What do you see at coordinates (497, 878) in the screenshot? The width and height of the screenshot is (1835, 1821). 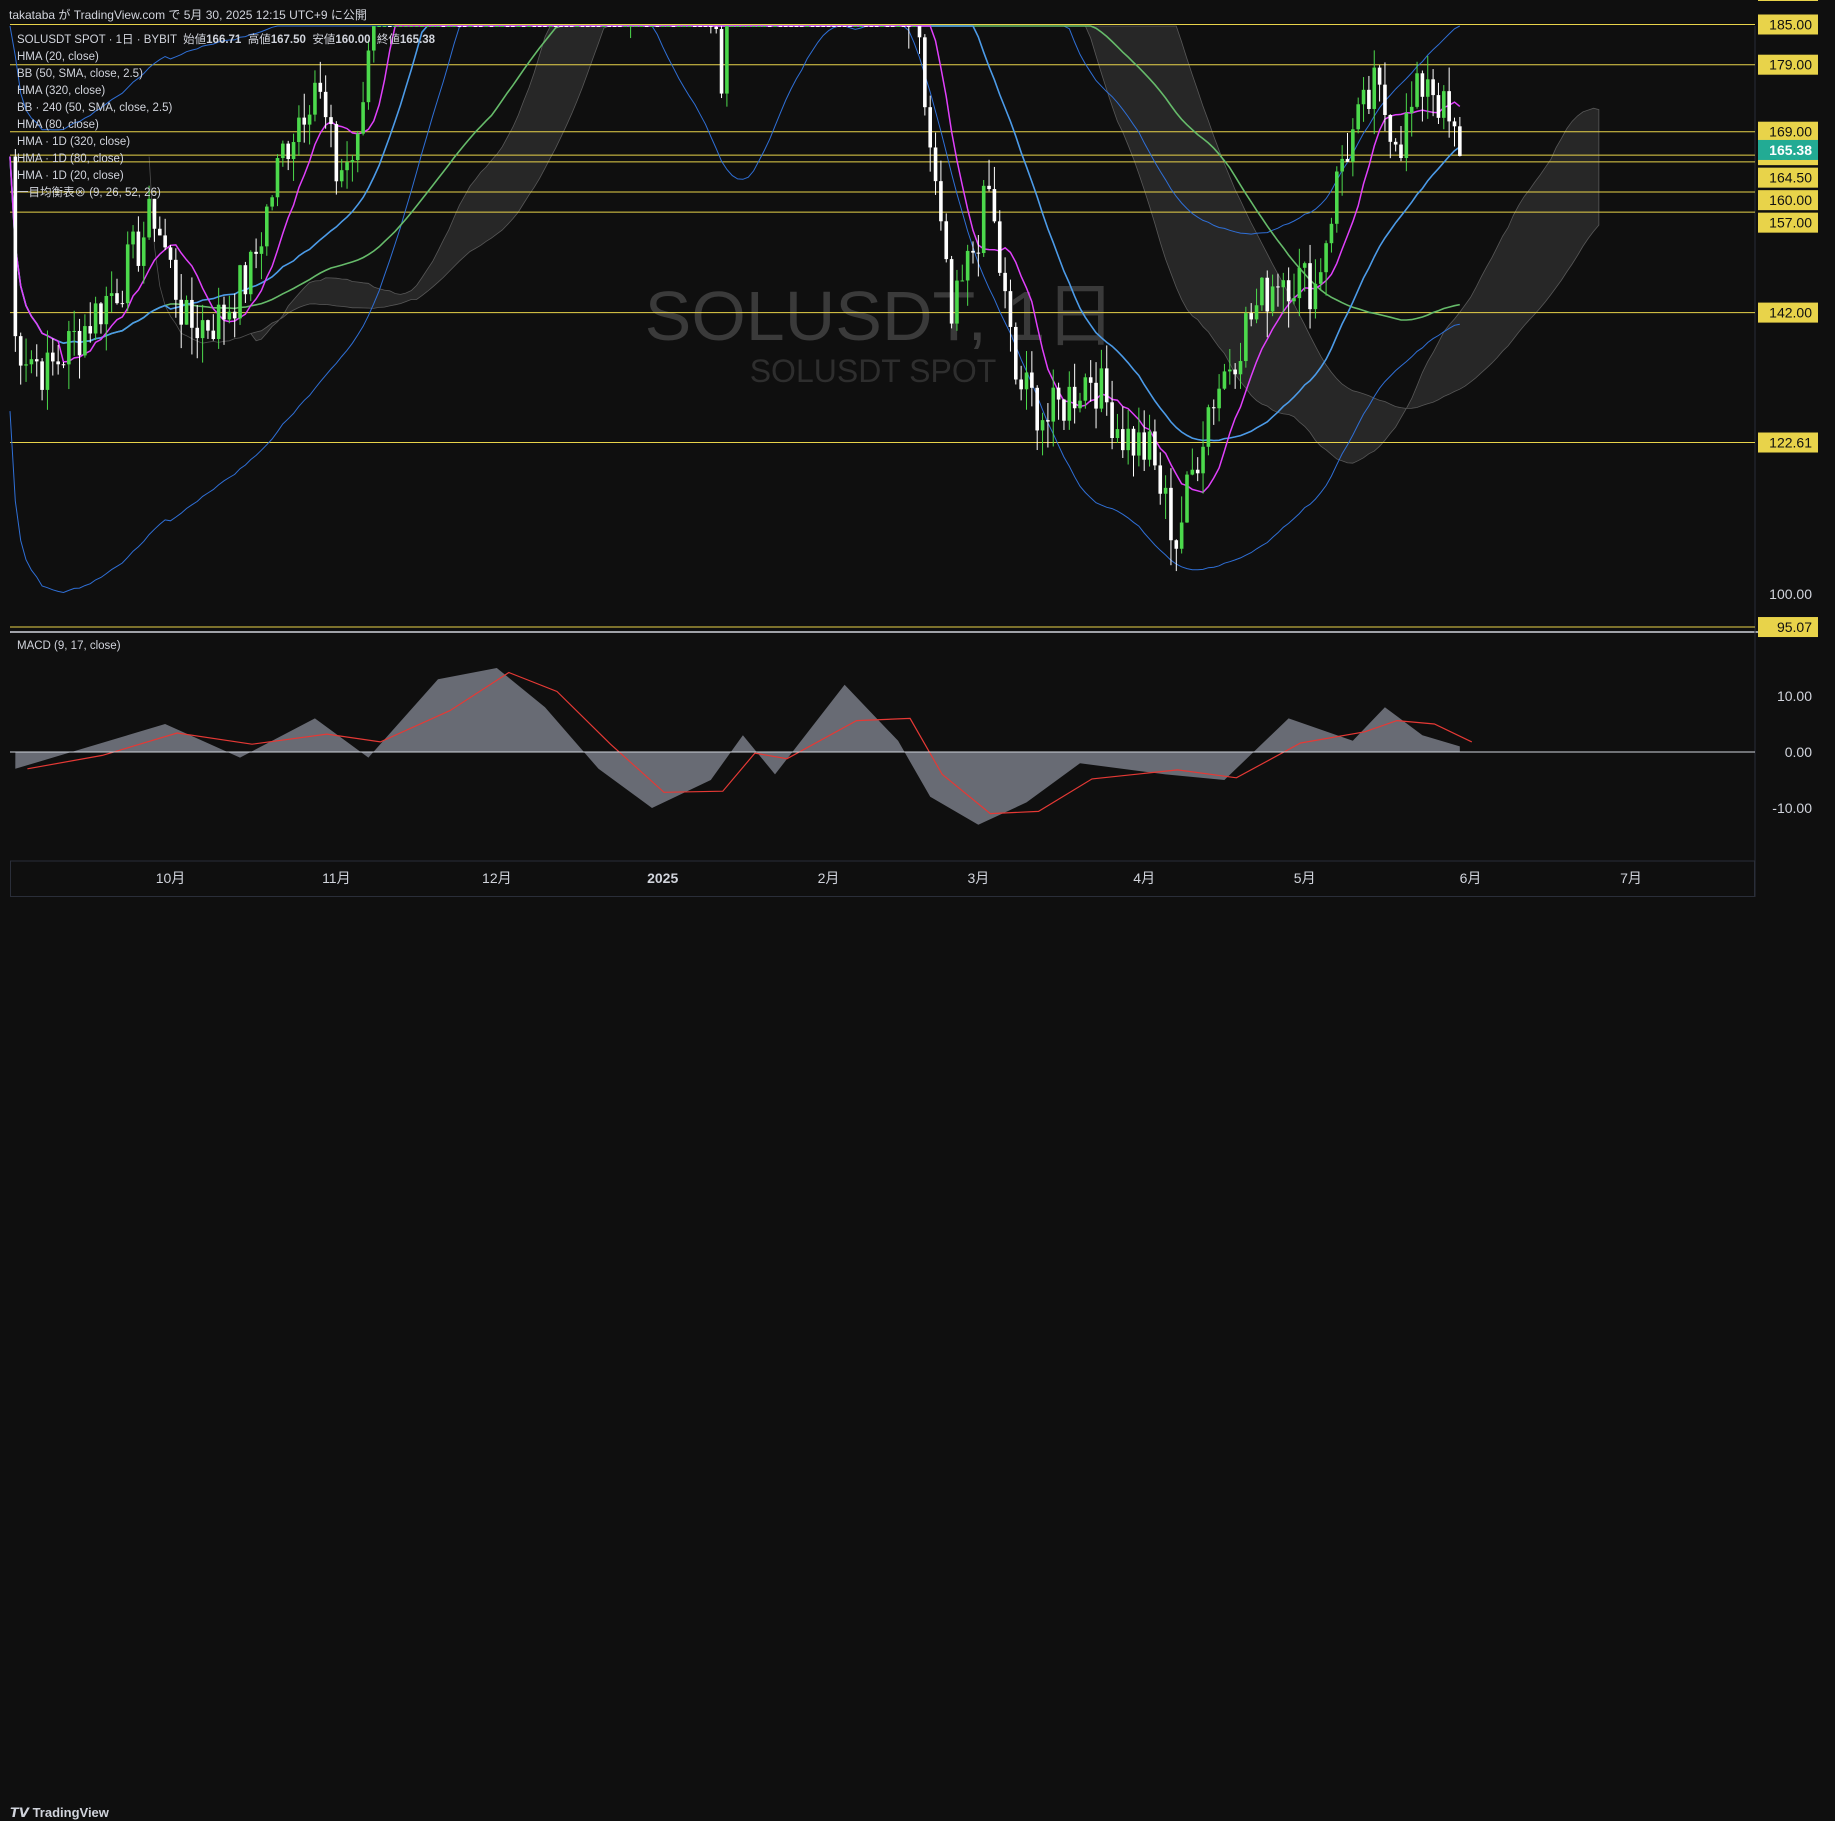 I see `time-tick: 12月` at bounding box center [497, 878].